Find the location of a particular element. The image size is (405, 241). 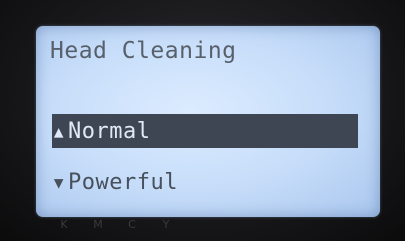

ink-label-m: M is located at coordinates (98, 224).